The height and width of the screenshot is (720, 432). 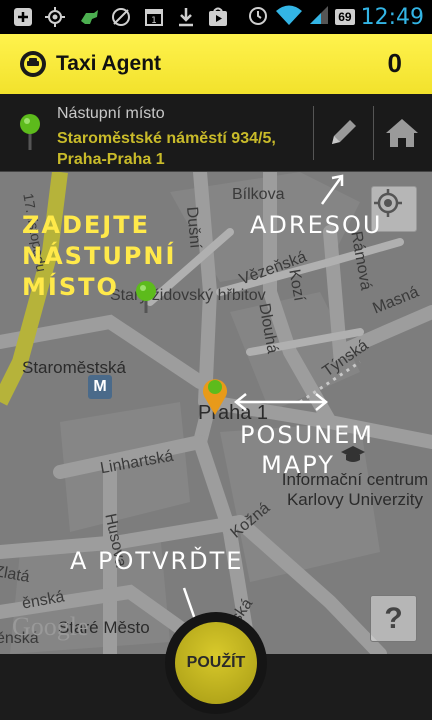 I want to click on annotation-map-move: POSUNEM MAPY, so click(x=307, y=450).